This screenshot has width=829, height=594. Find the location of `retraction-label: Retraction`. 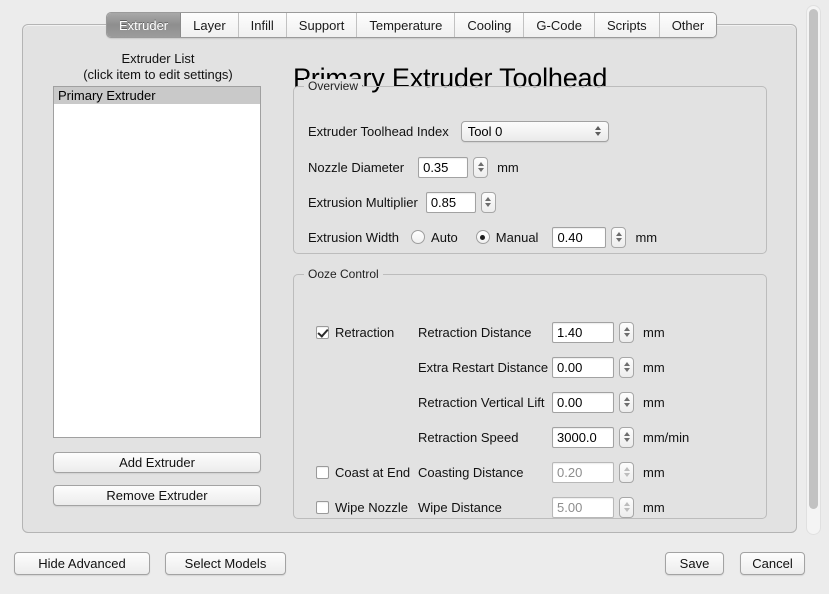

retraction-label: Retraction is located at coordinates (365, 332).